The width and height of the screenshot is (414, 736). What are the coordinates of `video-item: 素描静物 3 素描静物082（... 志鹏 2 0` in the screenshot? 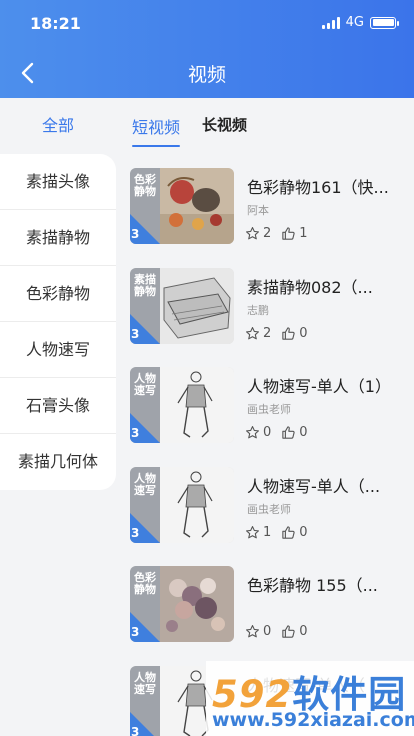 It's located at (272, 317).